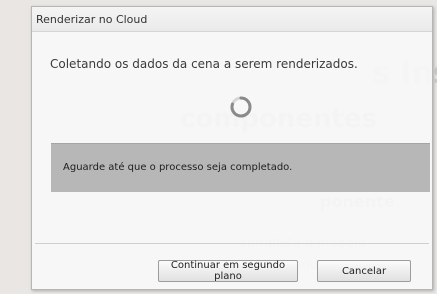 This screenshot has width=437, height=294. I want to click on dialog-title: Renderizar no Cloud, so click(92, 19).